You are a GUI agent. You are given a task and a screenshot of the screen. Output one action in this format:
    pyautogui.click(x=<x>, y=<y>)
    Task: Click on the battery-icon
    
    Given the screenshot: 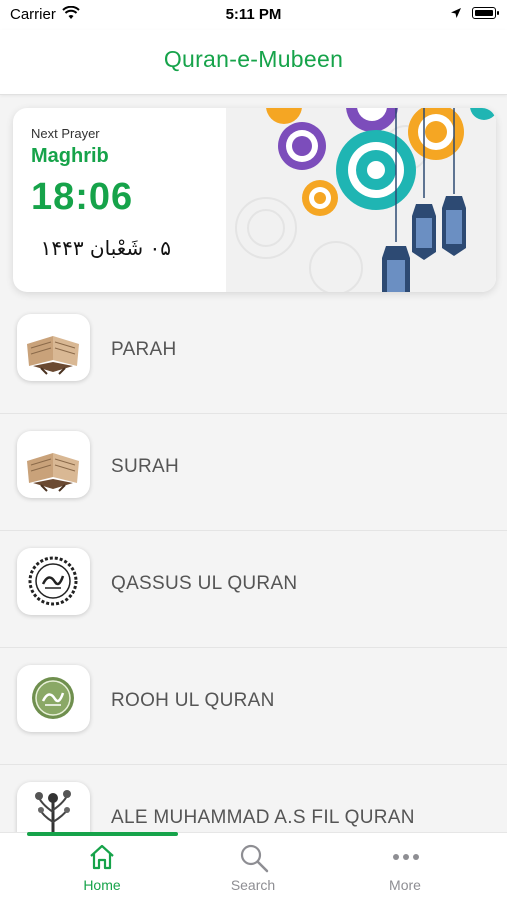 What is the action you would take?
    pyautogui.click(x=485, y=13)
    